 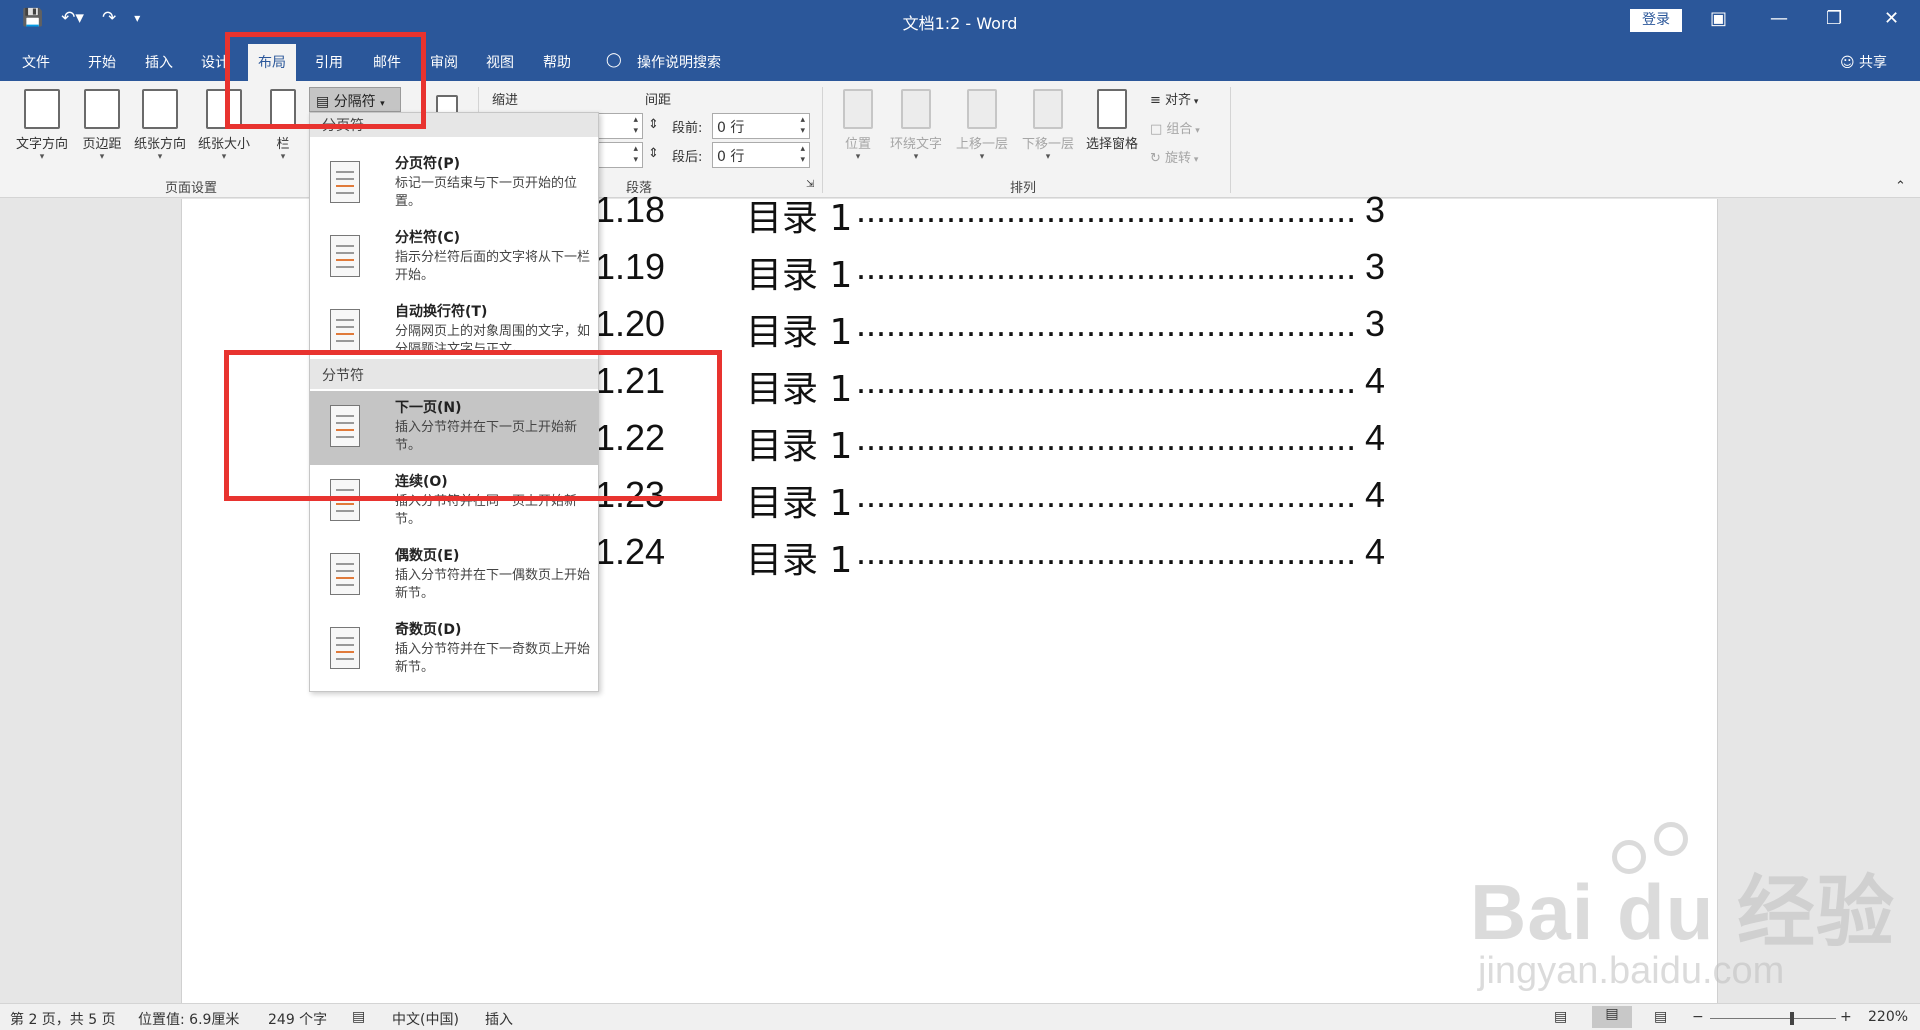 I want to click on text-wrapping-break-item: 自动换行符(T) 分隔网页上的对象周围的文字，如分隔题注文字与正文。, so click(x=454, y=325).